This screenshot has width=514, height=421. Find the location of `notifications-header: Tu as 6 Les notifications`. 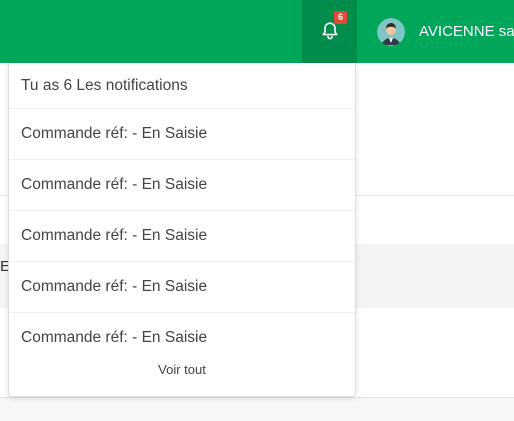

notifications-header: Tu as 6 Les notifications is located at coordinates (182, 86).